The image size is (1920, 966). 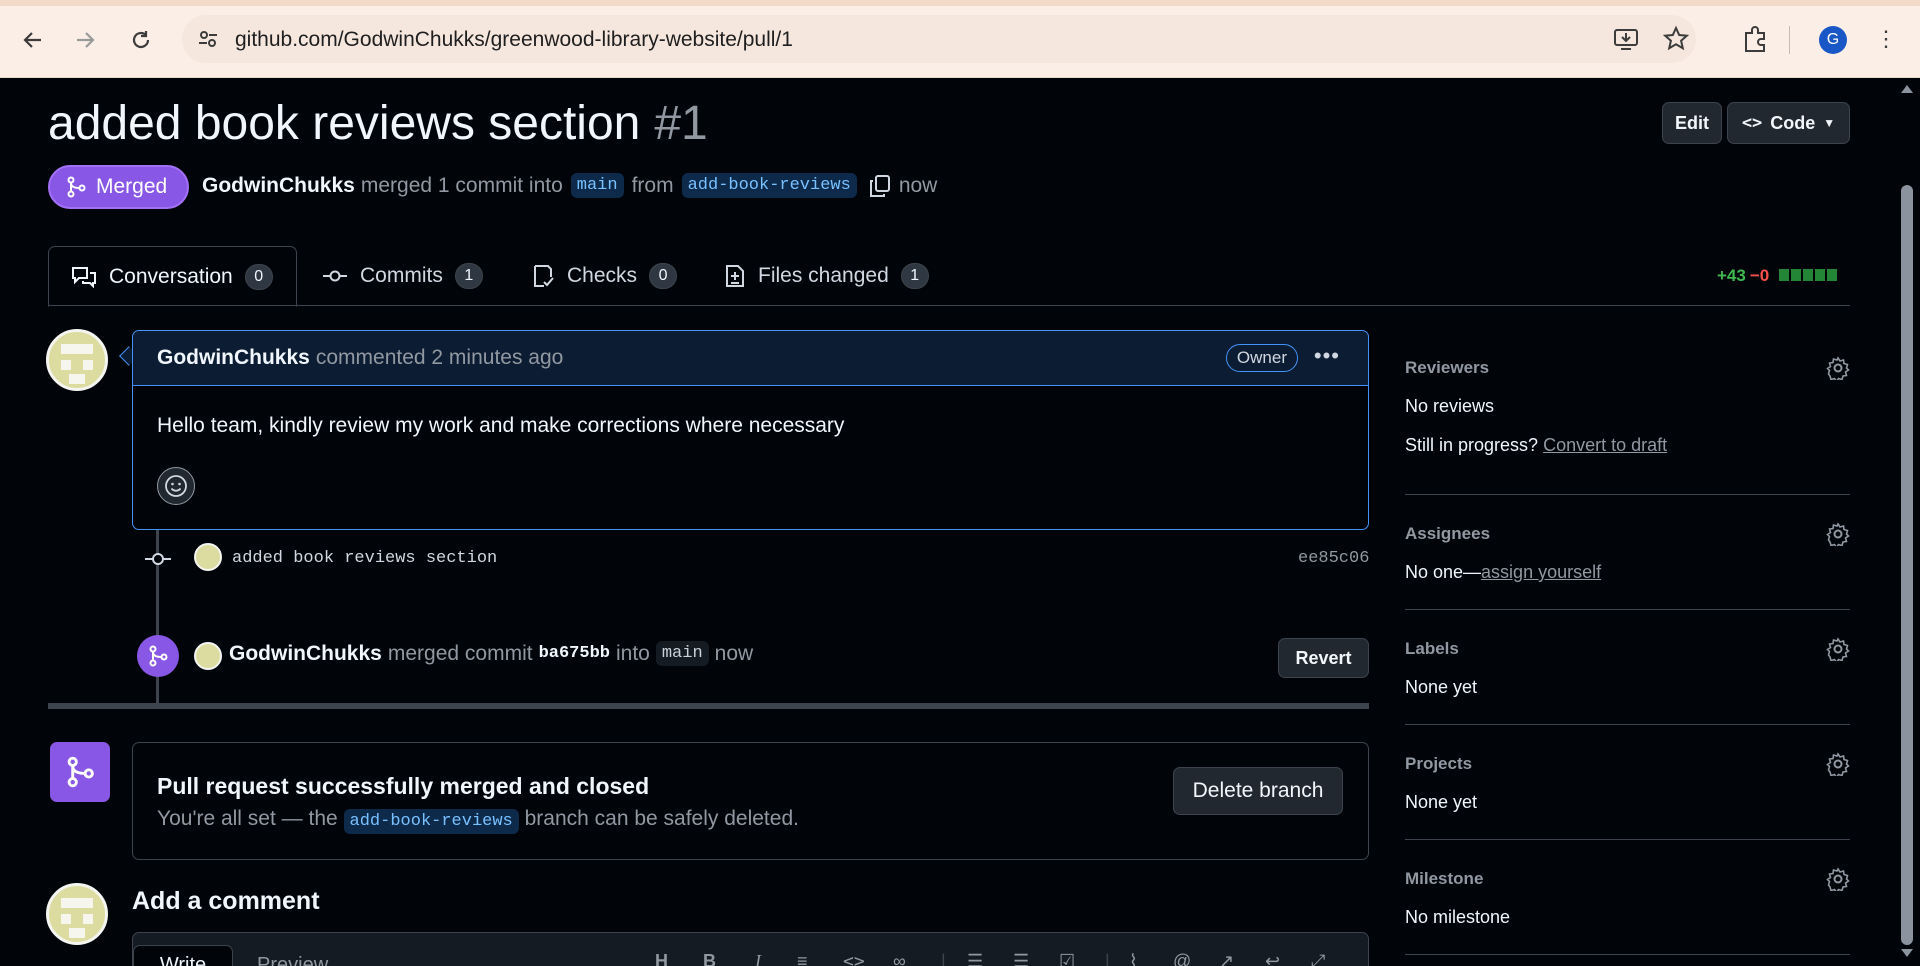 I want to click on forward-icon, so click(x=85, y=40).